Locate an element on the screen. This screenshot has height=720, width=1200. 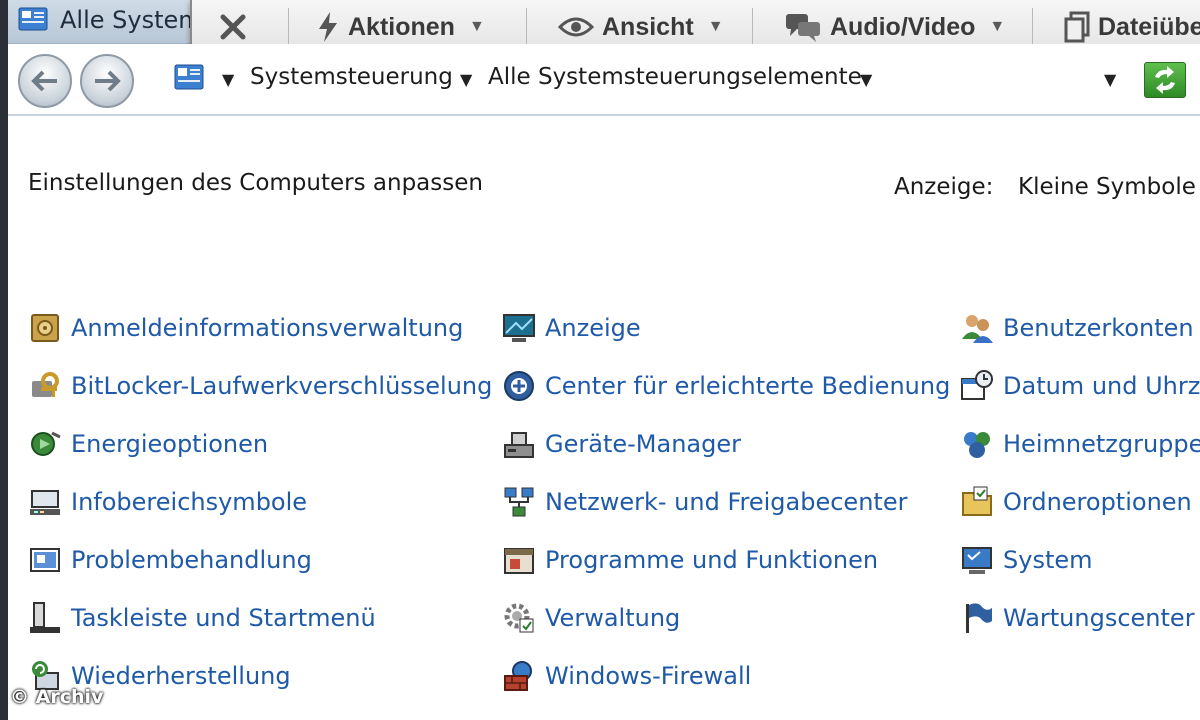
cp-item-bitlocker: BitLocker-Laufwerkverschlüsselung is located at coordinates (260, 386).